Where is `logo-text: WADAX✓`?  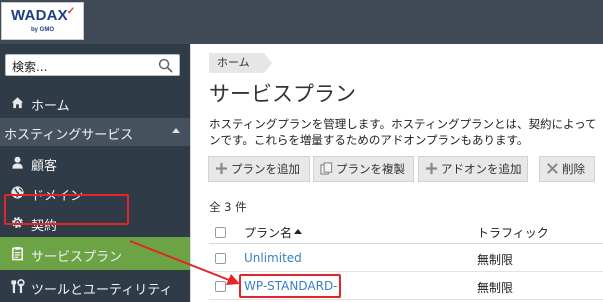
logo-text: WADAX✓ is located at coordinates (43, 15).